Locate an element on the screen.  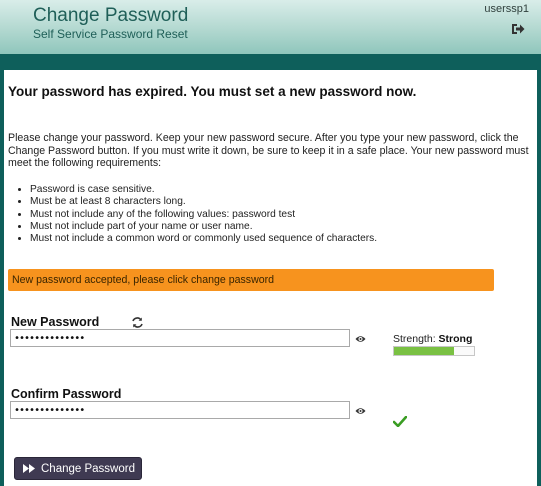
change-password-label: Change Password is located at coordinates (88, 468).